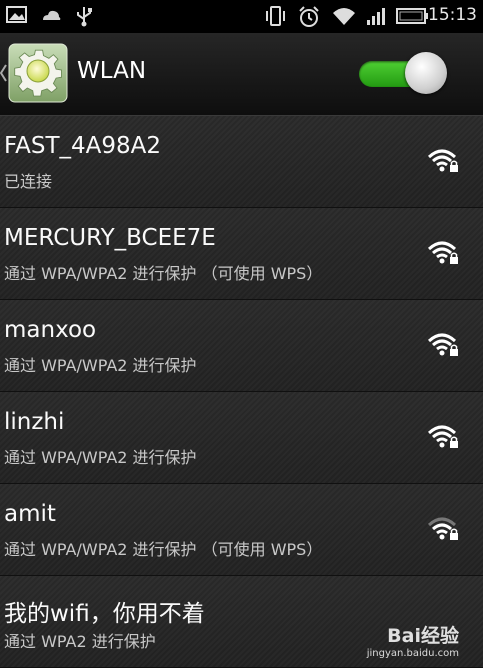 The height and width of the screenshot is (668, 483). What do you see at coordinates (452, 15) in the screenshot?
I see `clock: 15:13` at bounding box center [452, 15].